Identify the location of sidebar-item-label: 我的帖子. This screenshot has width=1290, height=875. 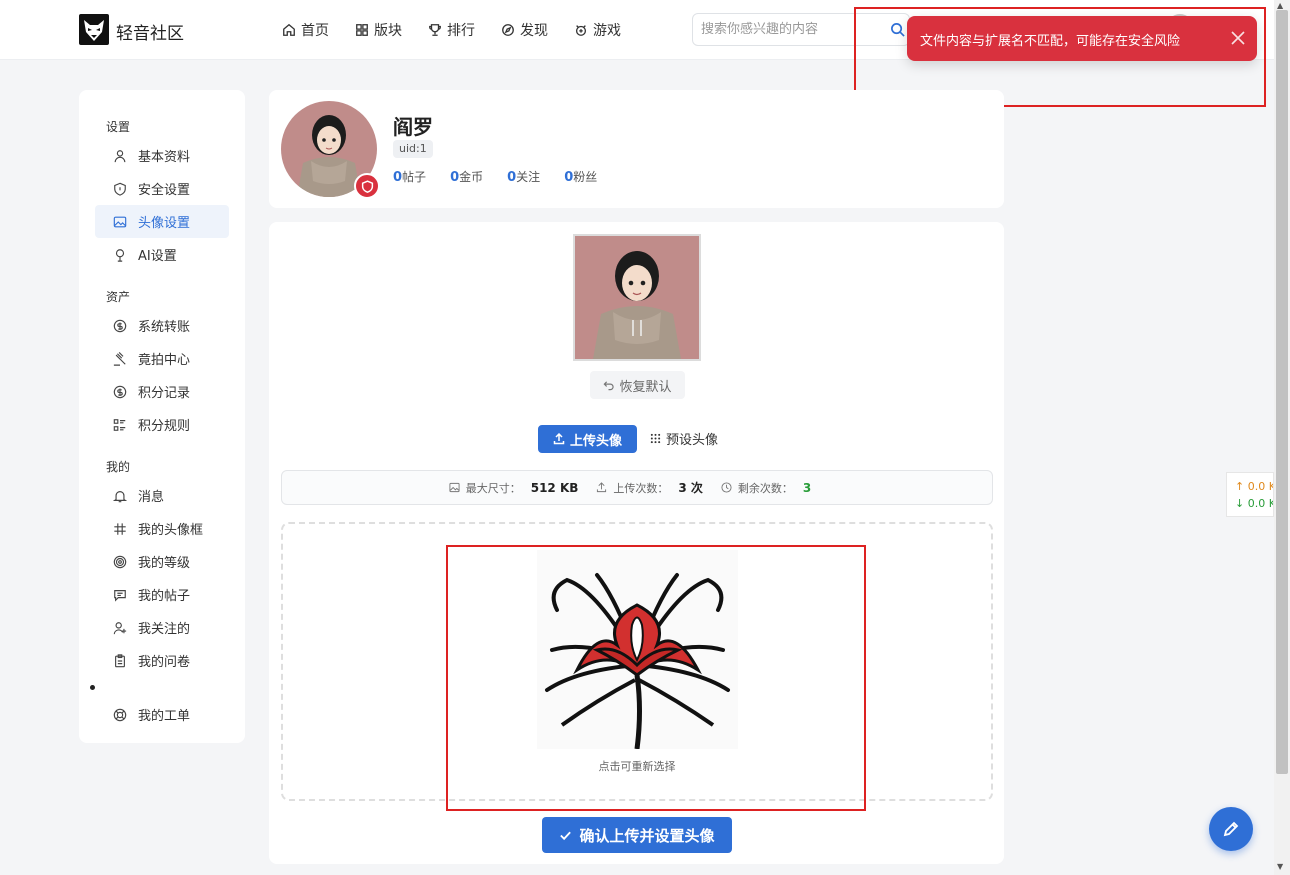
(164, 596).